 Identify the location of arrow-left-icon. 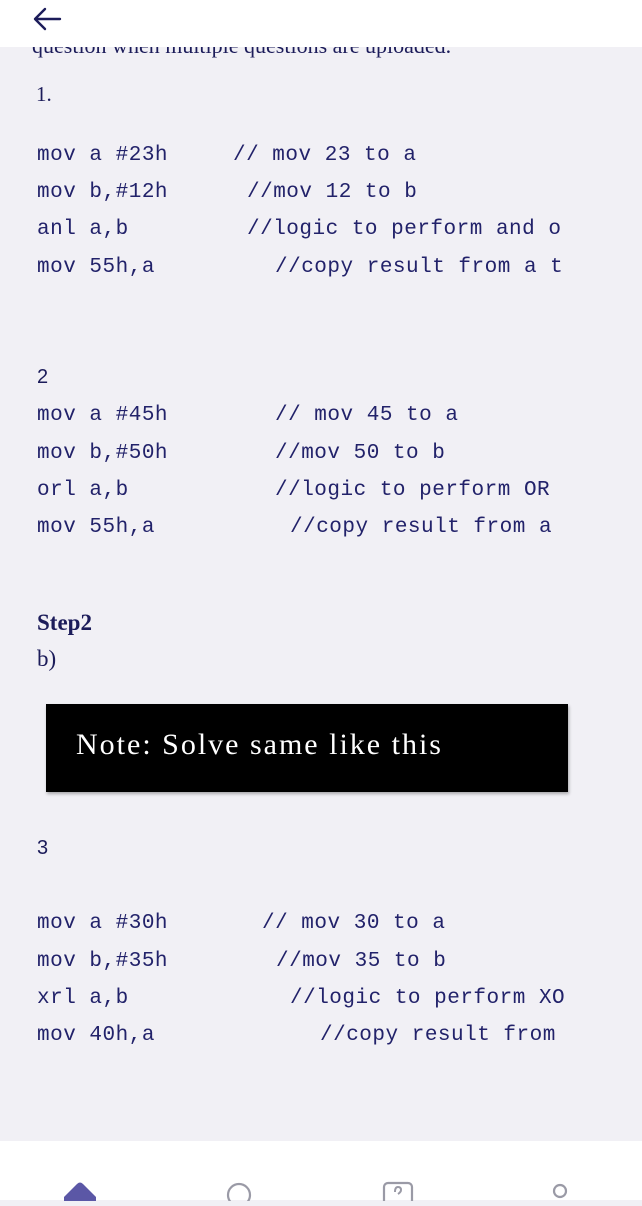
(47, 19).